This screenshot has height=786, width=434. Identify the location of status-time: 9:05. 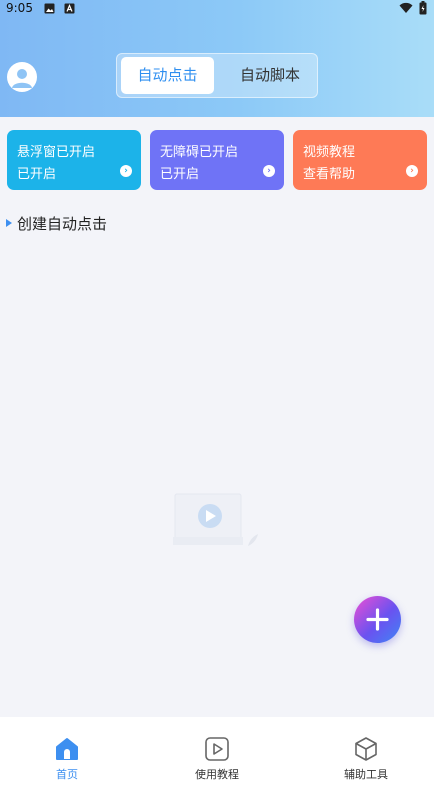
(19, 8).